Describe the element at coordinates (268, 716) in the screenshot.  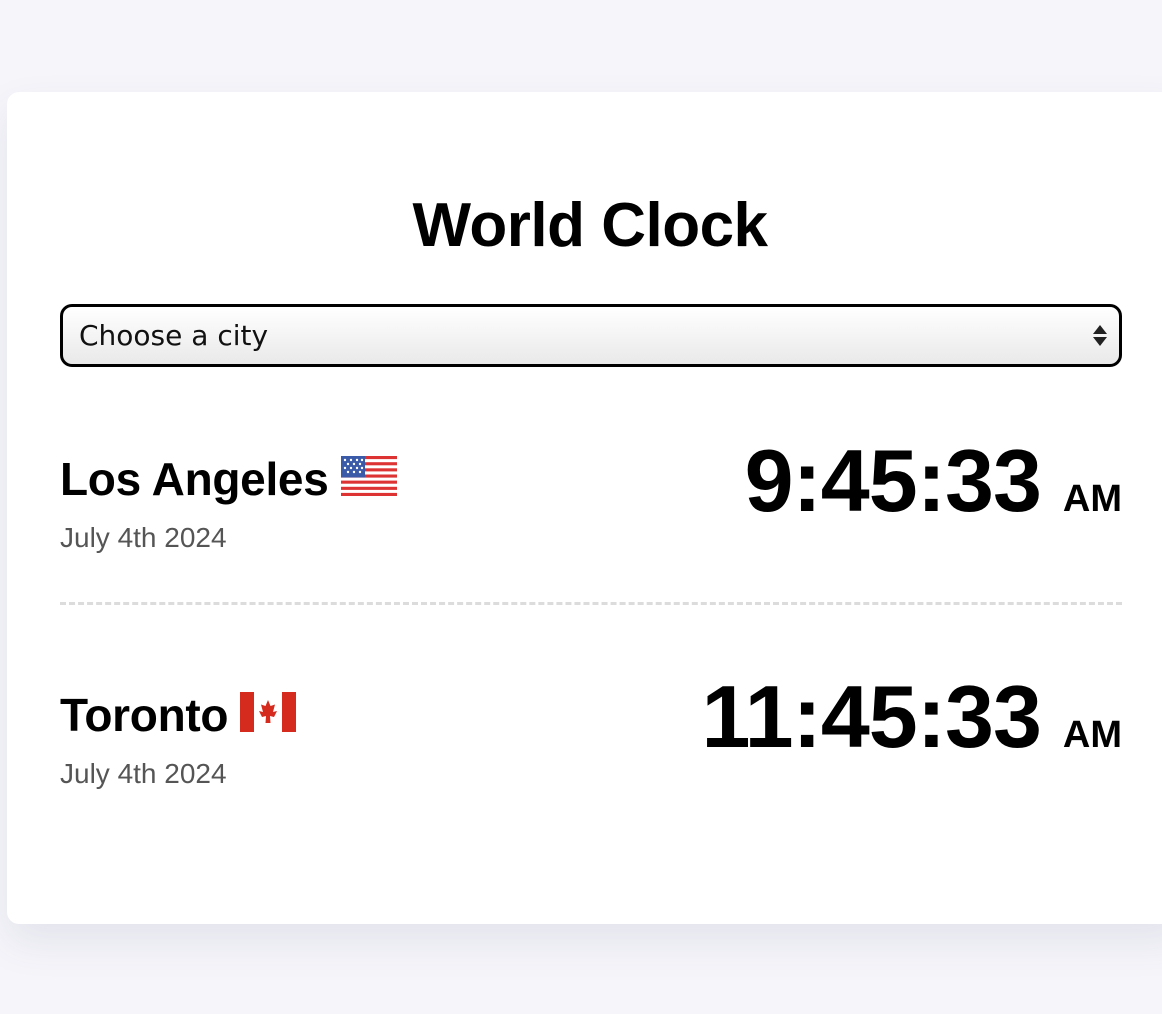
I see `canada-flag-icon` at that location.